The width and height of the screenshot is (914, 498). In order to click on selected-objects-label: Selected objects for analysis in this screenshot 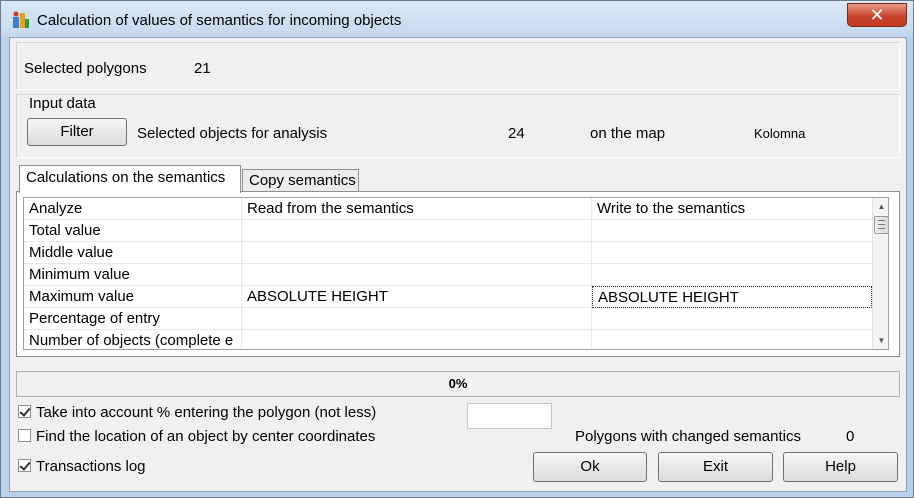, I will do `click(232, 133)`.